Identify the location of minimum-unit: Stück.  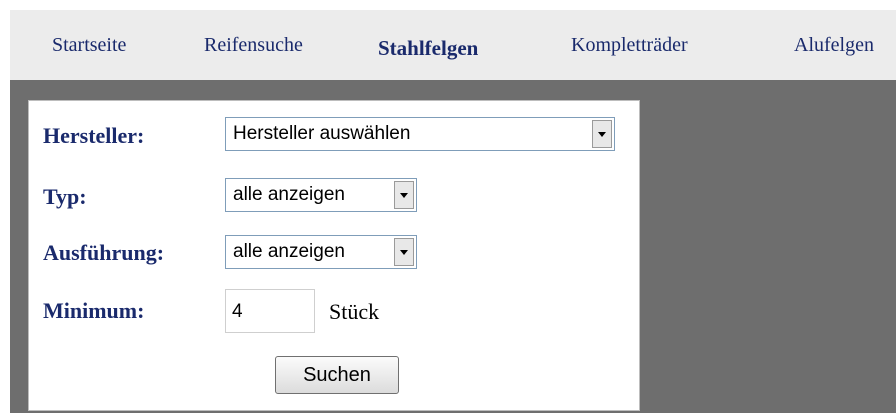
(354, 311).